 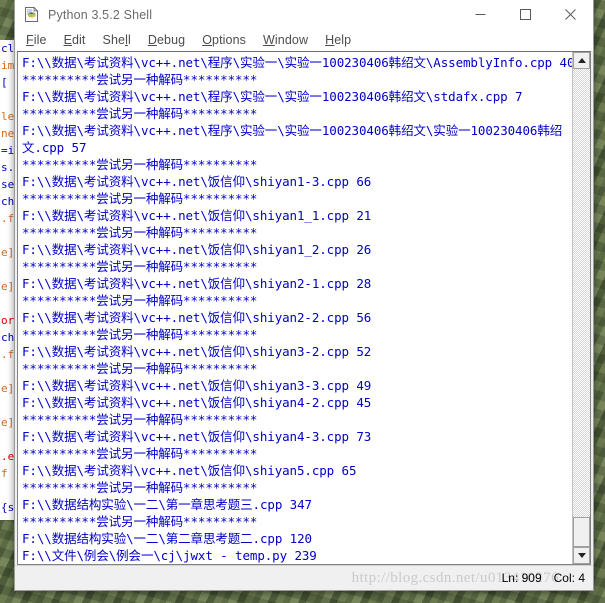 I want to click on window-controls, so click(x=525, y=14).